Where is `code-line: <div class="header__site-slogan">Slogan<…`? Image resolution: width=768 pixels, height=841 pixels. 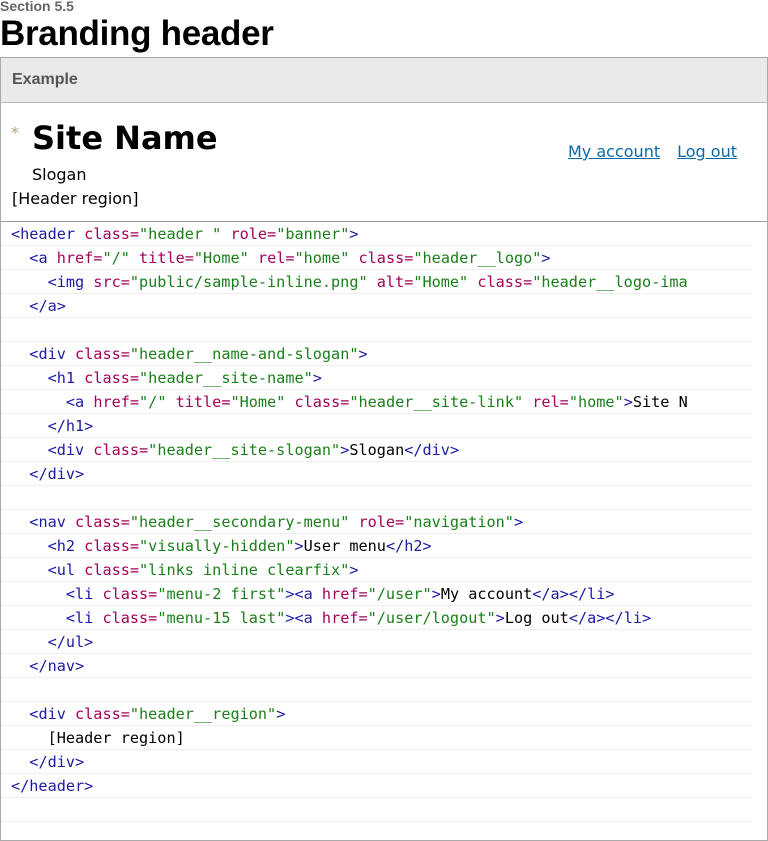
code-line: <div class="header__site-slogan">Slogan<… is located at coordinates (377, 450).